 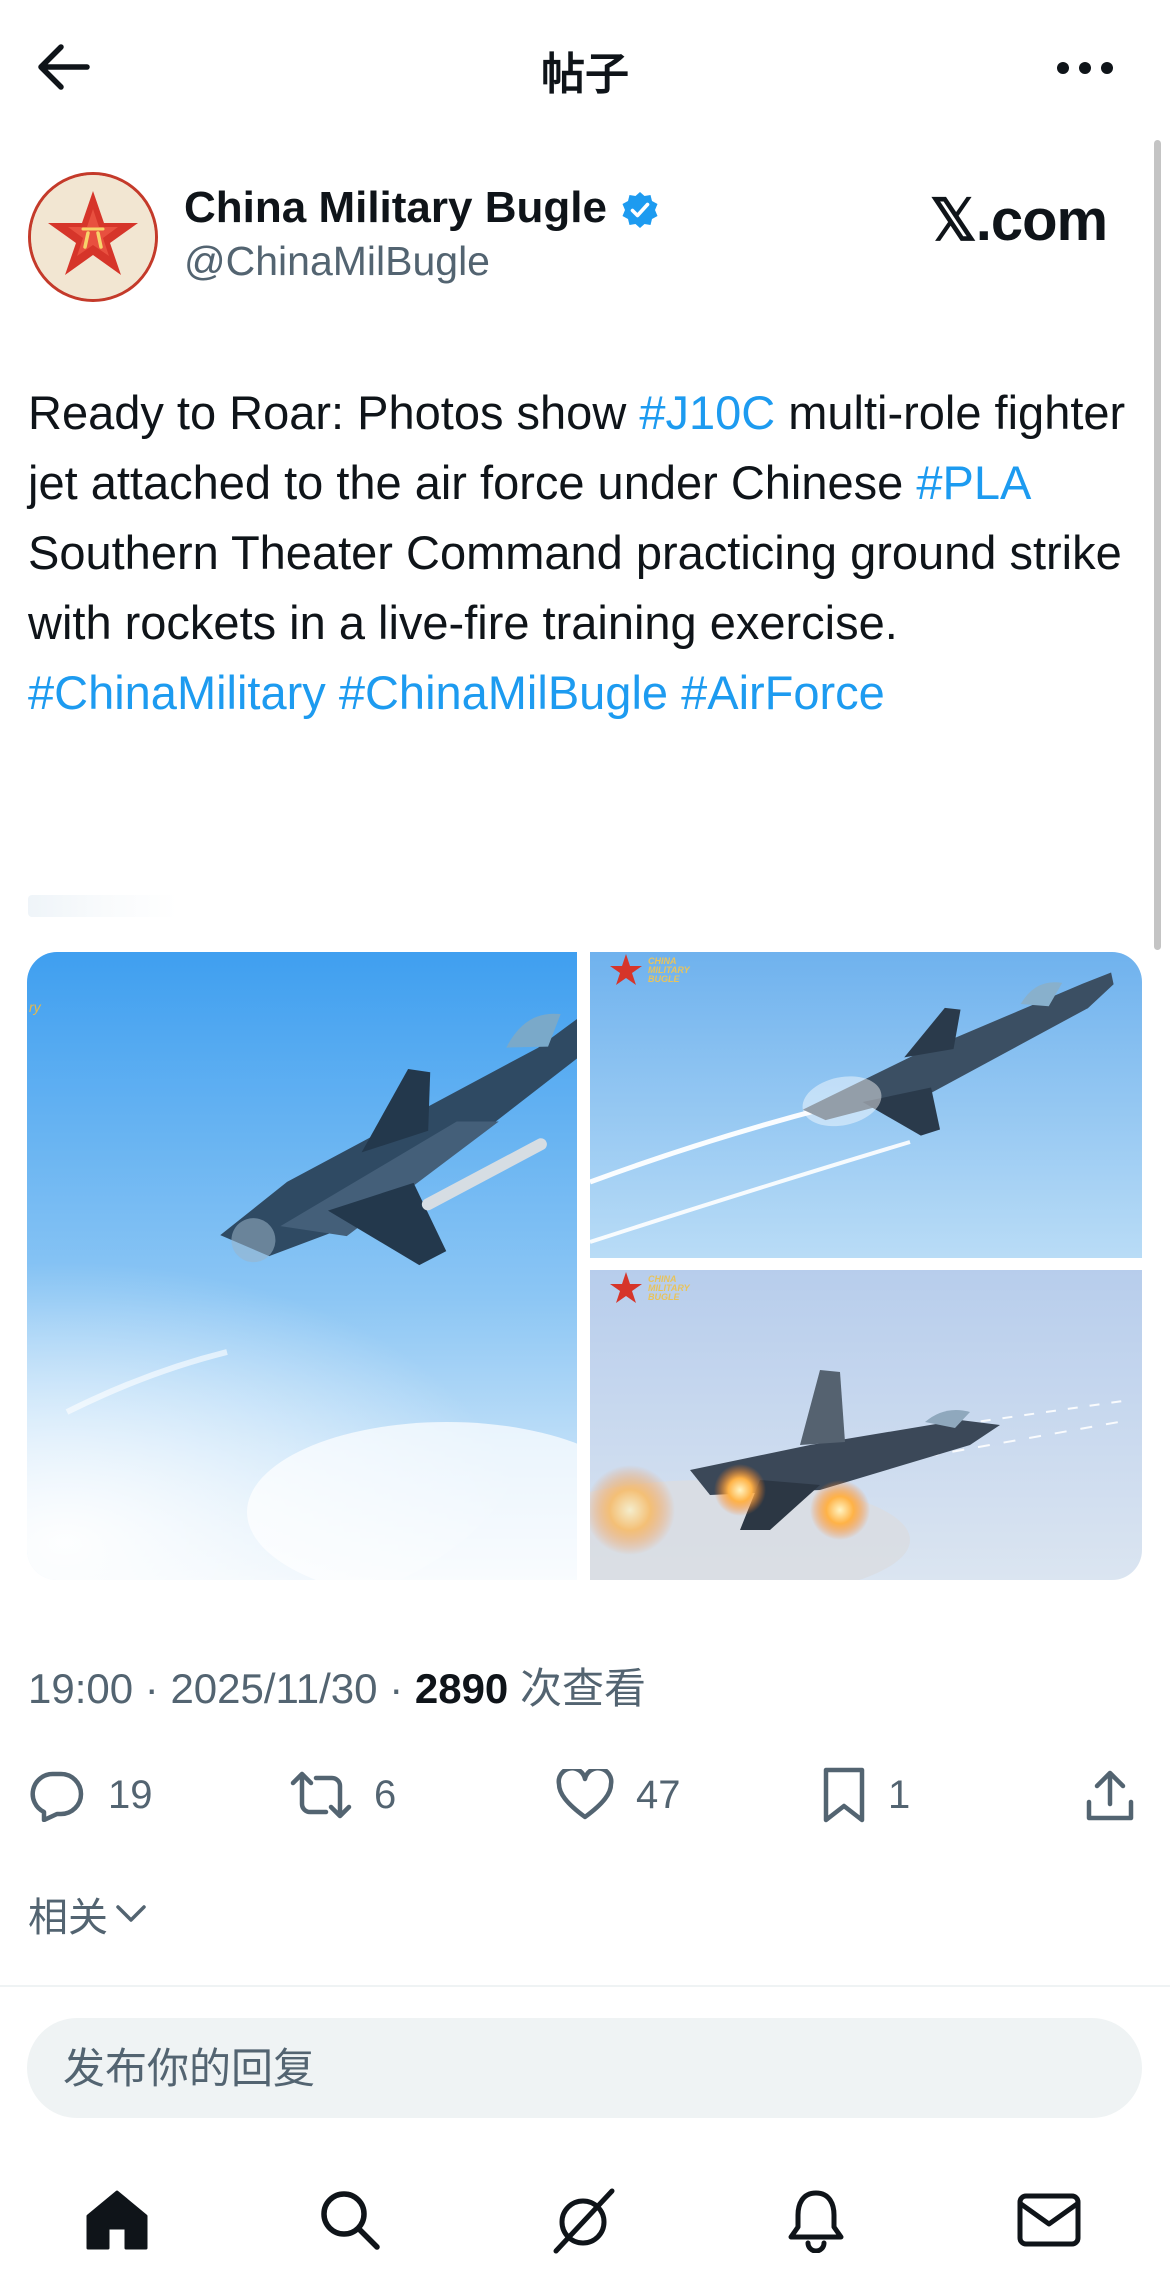 I want to click on bookmark-icon, so click(x=844, y=1795).